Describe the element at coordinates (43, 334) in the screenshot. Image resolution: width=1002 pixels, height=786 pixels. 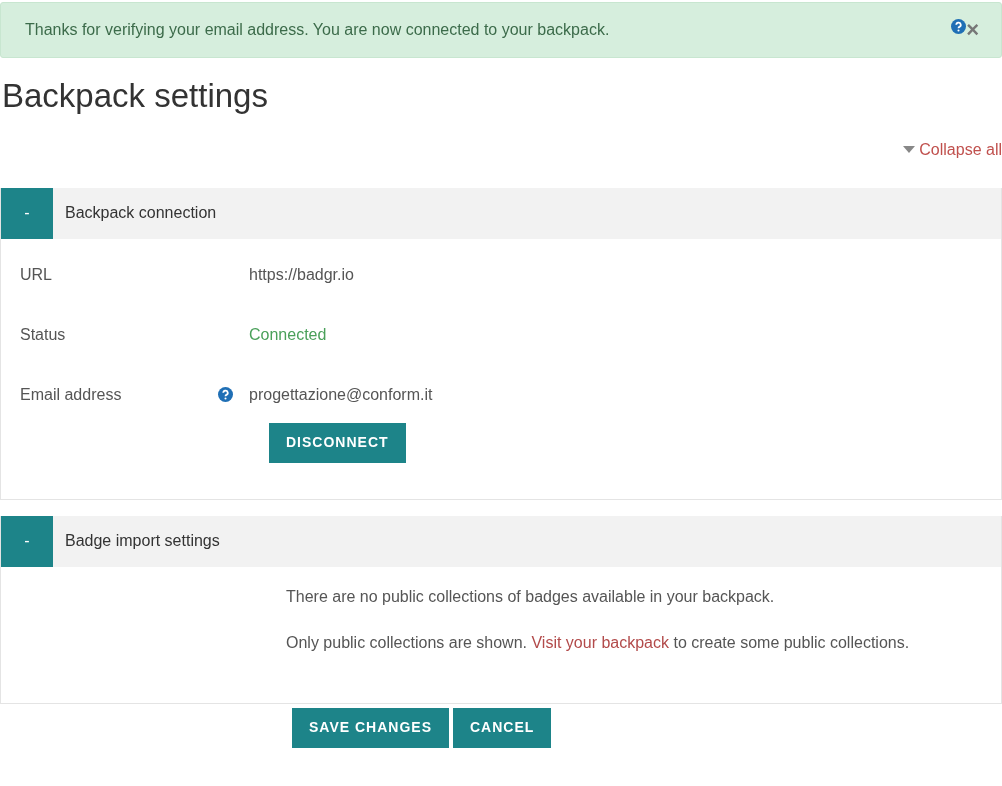
I see `field-label: Status` at that location.